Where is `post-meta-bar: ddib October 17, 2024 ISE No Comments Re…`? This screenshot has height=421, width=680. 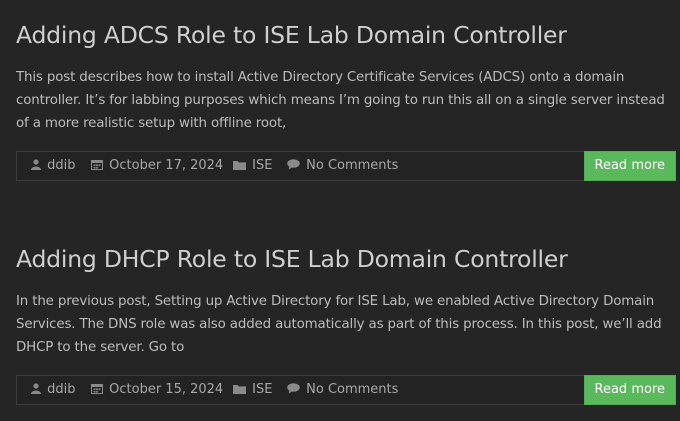
post-meta-bar: ddib October 17, 2024 ISE No Comments Re… is located at coordinates (346, 166).